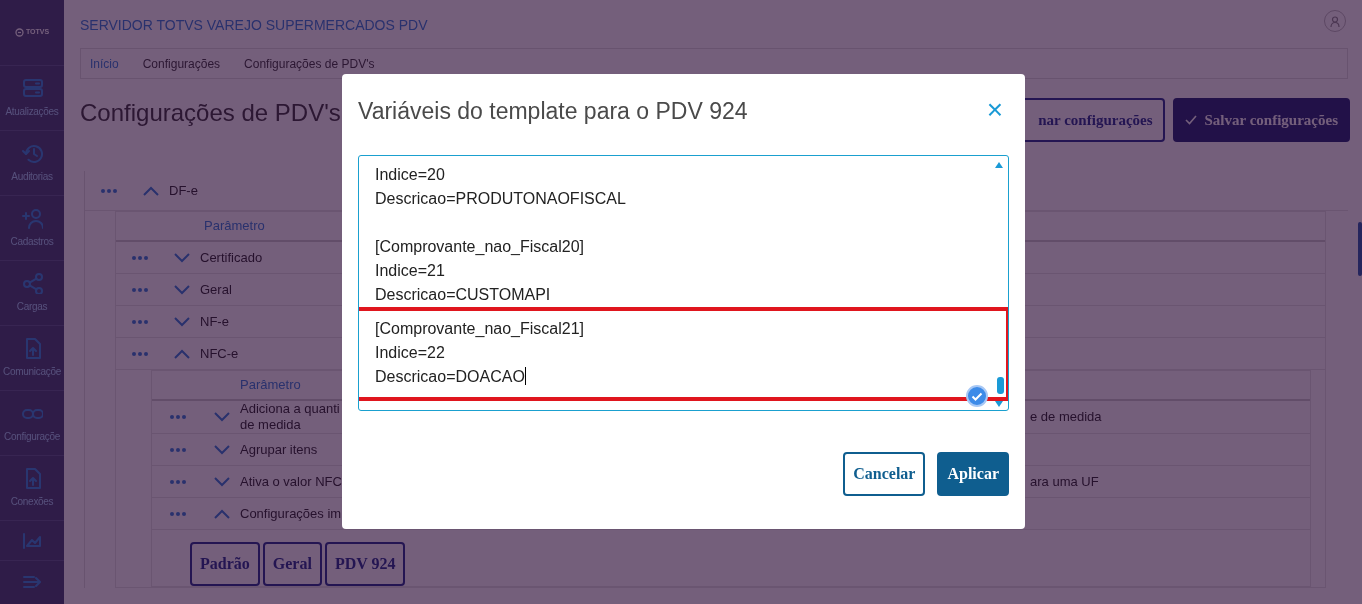 The width and height of the screenshot is (1362, 604). What do you see at coordinates (290, 417) in the screenshot?
I see `tree-item-label: Adiciona a quanti de medida` at bounding box center [290, 417].